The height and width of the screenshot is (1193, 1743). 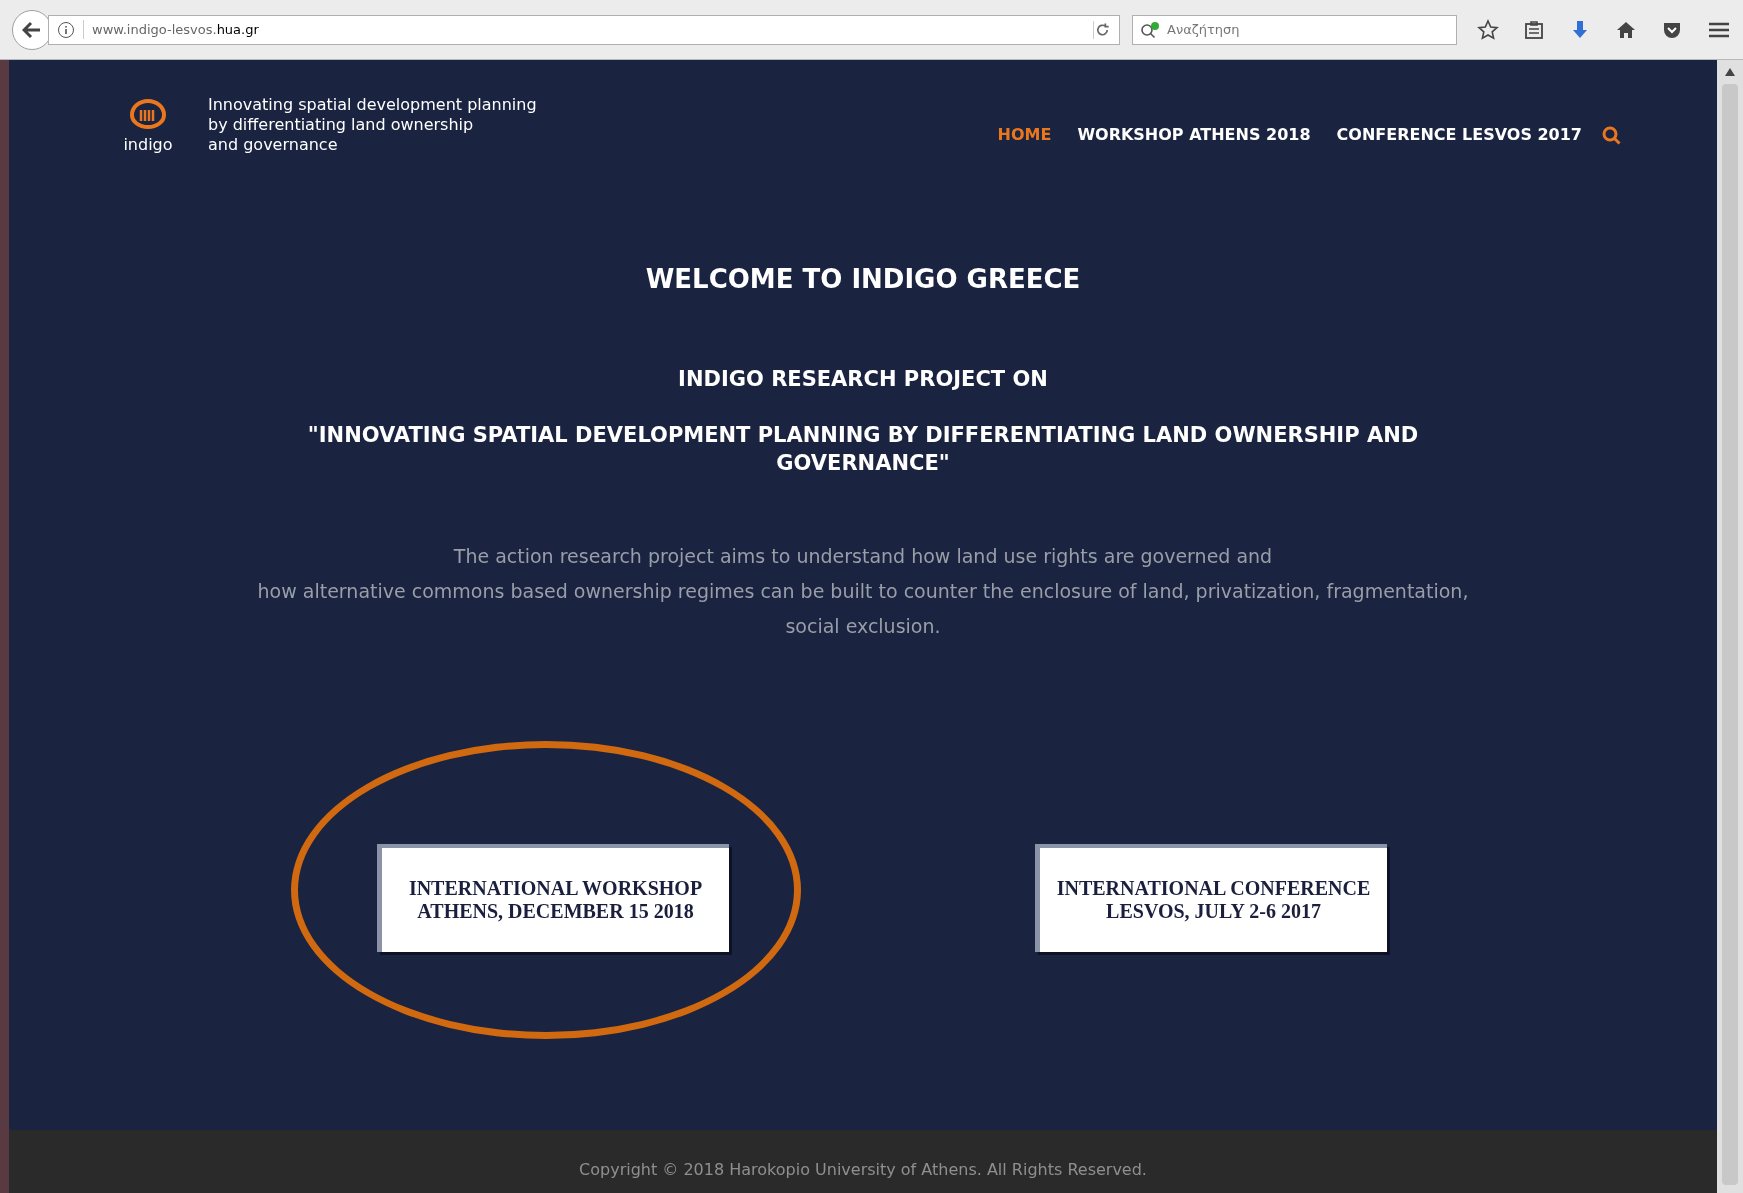 I want to click on clipboard-icon, so click(x=1534, y=29).